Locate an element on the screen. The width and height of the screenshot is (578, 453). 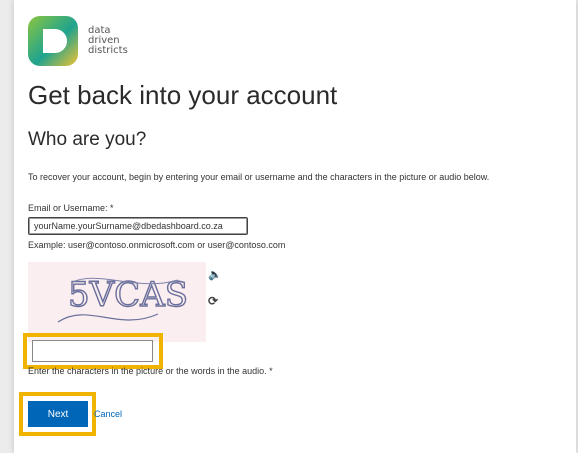
email-label: Email or Username: * is located at coordinates (71, 208).